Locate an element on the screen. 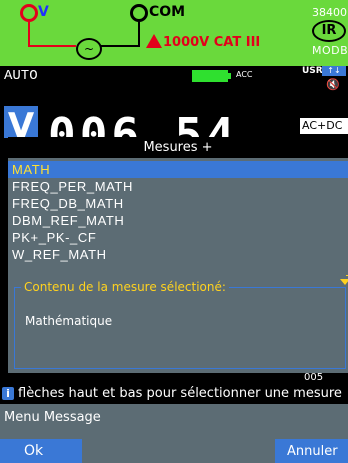 This screenshot has width=348, height=463. list-item: W_REF_MATH is located at coordinates (178, 254).